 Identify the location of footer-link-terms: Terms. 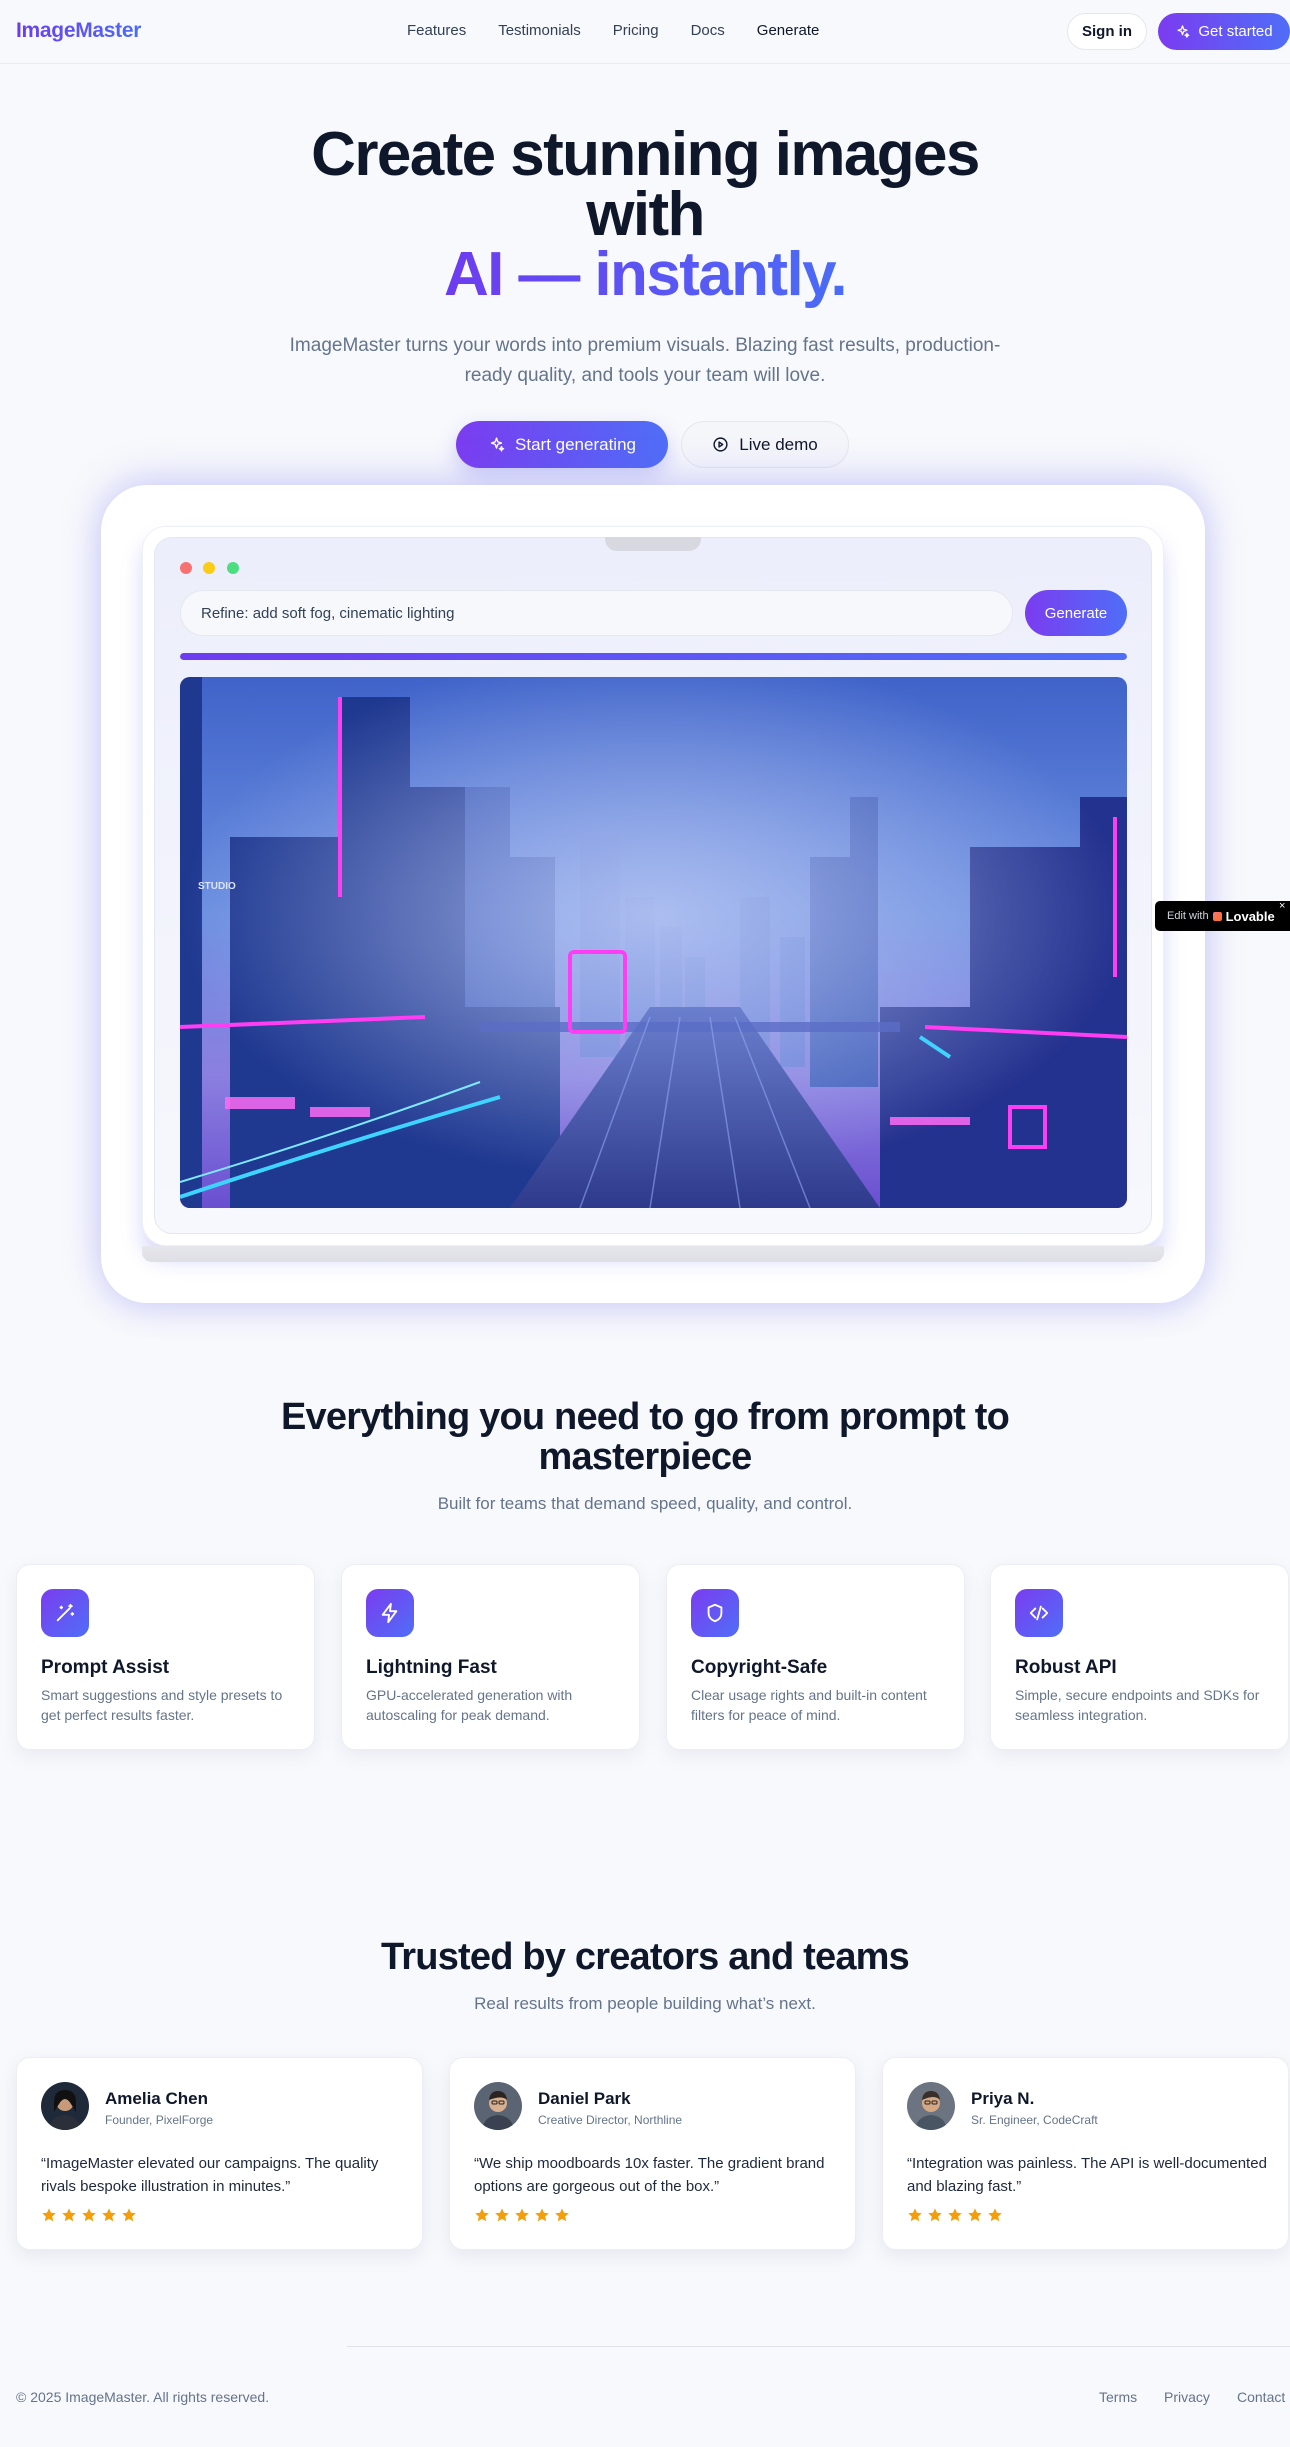
(1118, 2397).